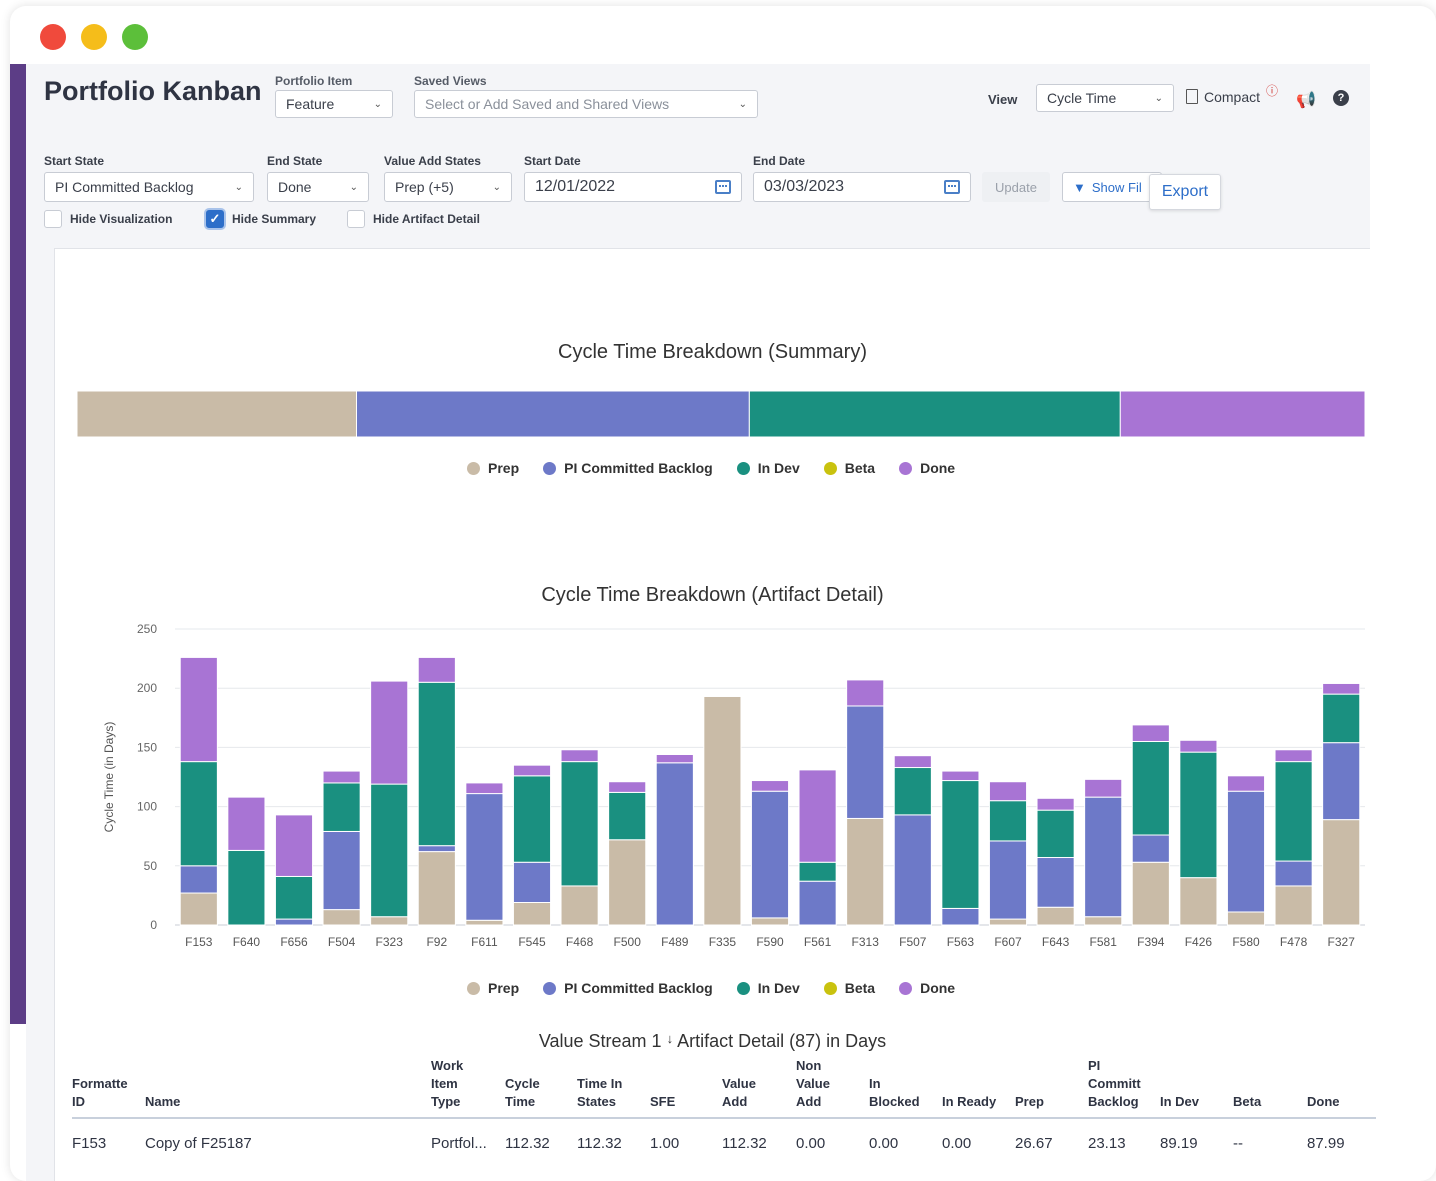  What do you see at coordinates (739, 1093) in the screenshot?
I see `column-header: Value Add` at bounding box center [739, 1093].